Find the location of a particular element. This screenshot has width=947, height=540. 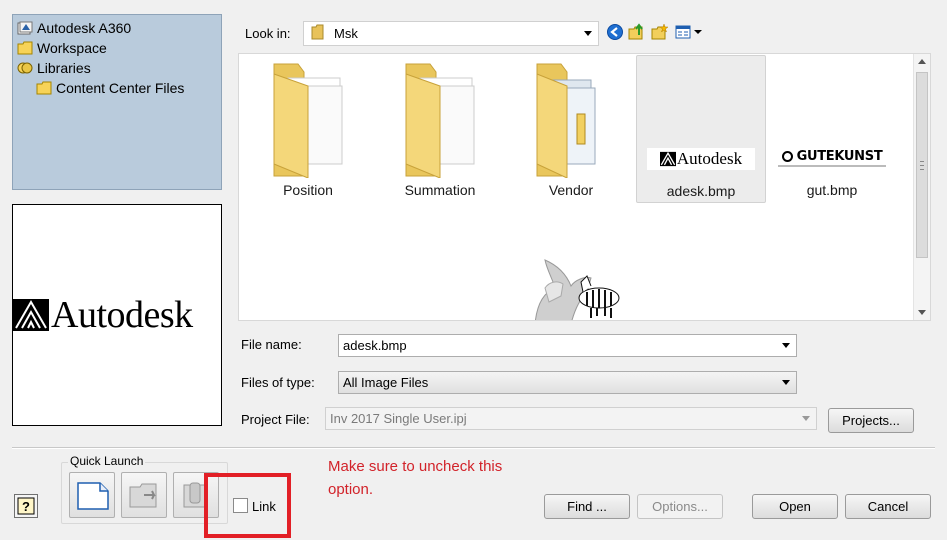

preview-logo-text: Autodesk is located at coordinates (122, 315).